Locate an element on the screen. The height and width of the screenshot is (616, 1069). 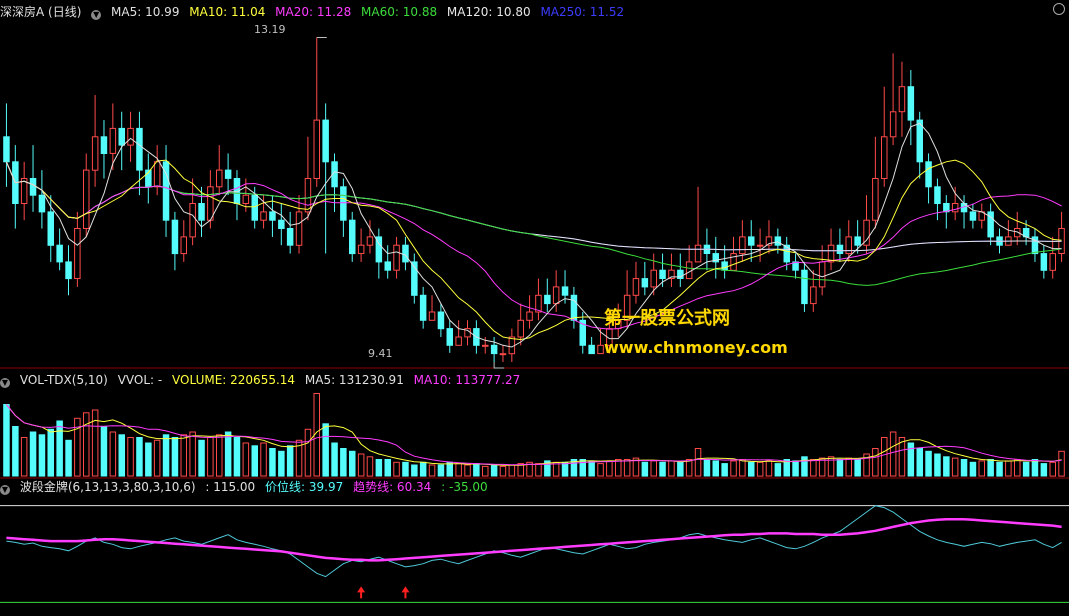
gear-icon is located at coordinates (1059, 9).